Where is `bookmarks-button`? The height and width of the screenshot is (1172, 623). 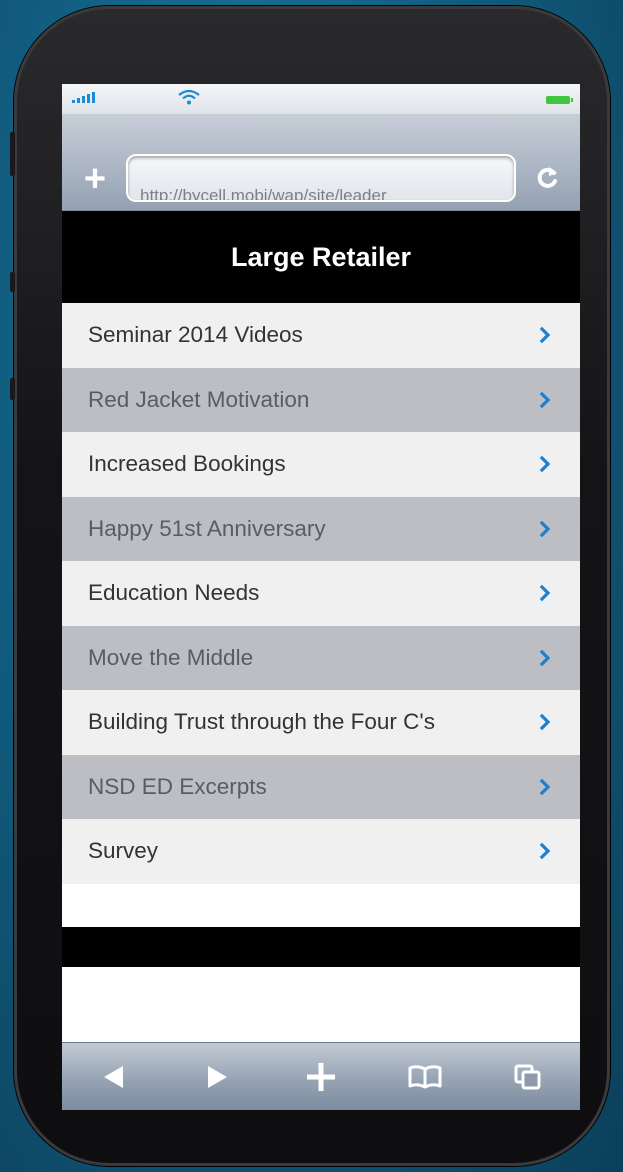 bookmarks-button is located at coordinates (425, 1077).